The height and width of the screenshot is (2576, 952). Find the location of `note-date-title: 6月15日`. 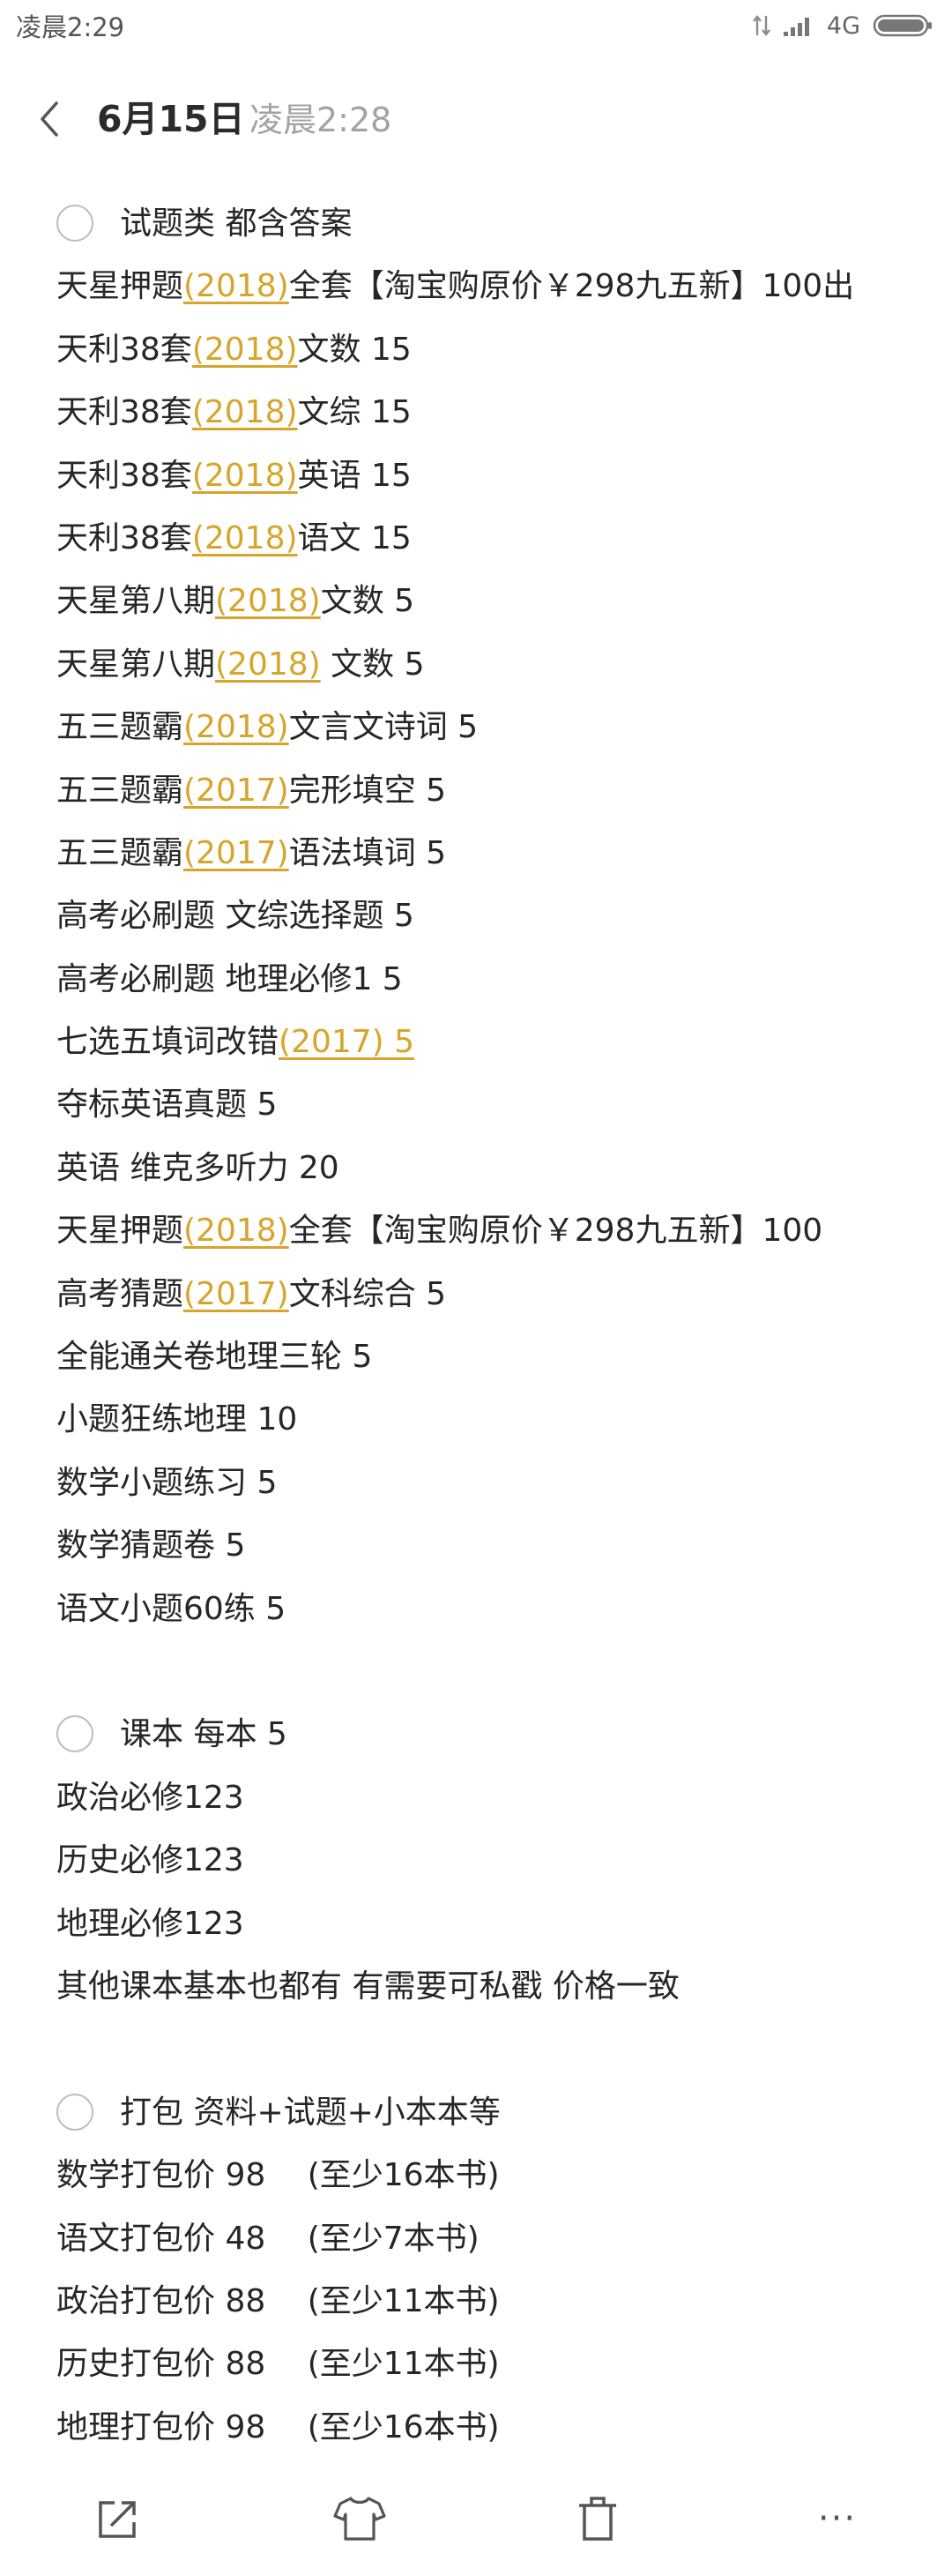

note-date-title: 6月15日 is located at coordinates (171, 119).